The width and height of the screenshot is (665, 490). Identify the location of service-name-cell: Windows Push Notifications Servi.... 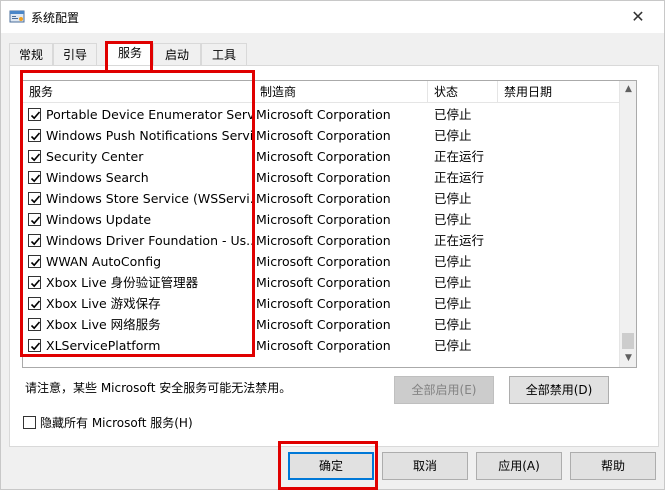
(150, 135).